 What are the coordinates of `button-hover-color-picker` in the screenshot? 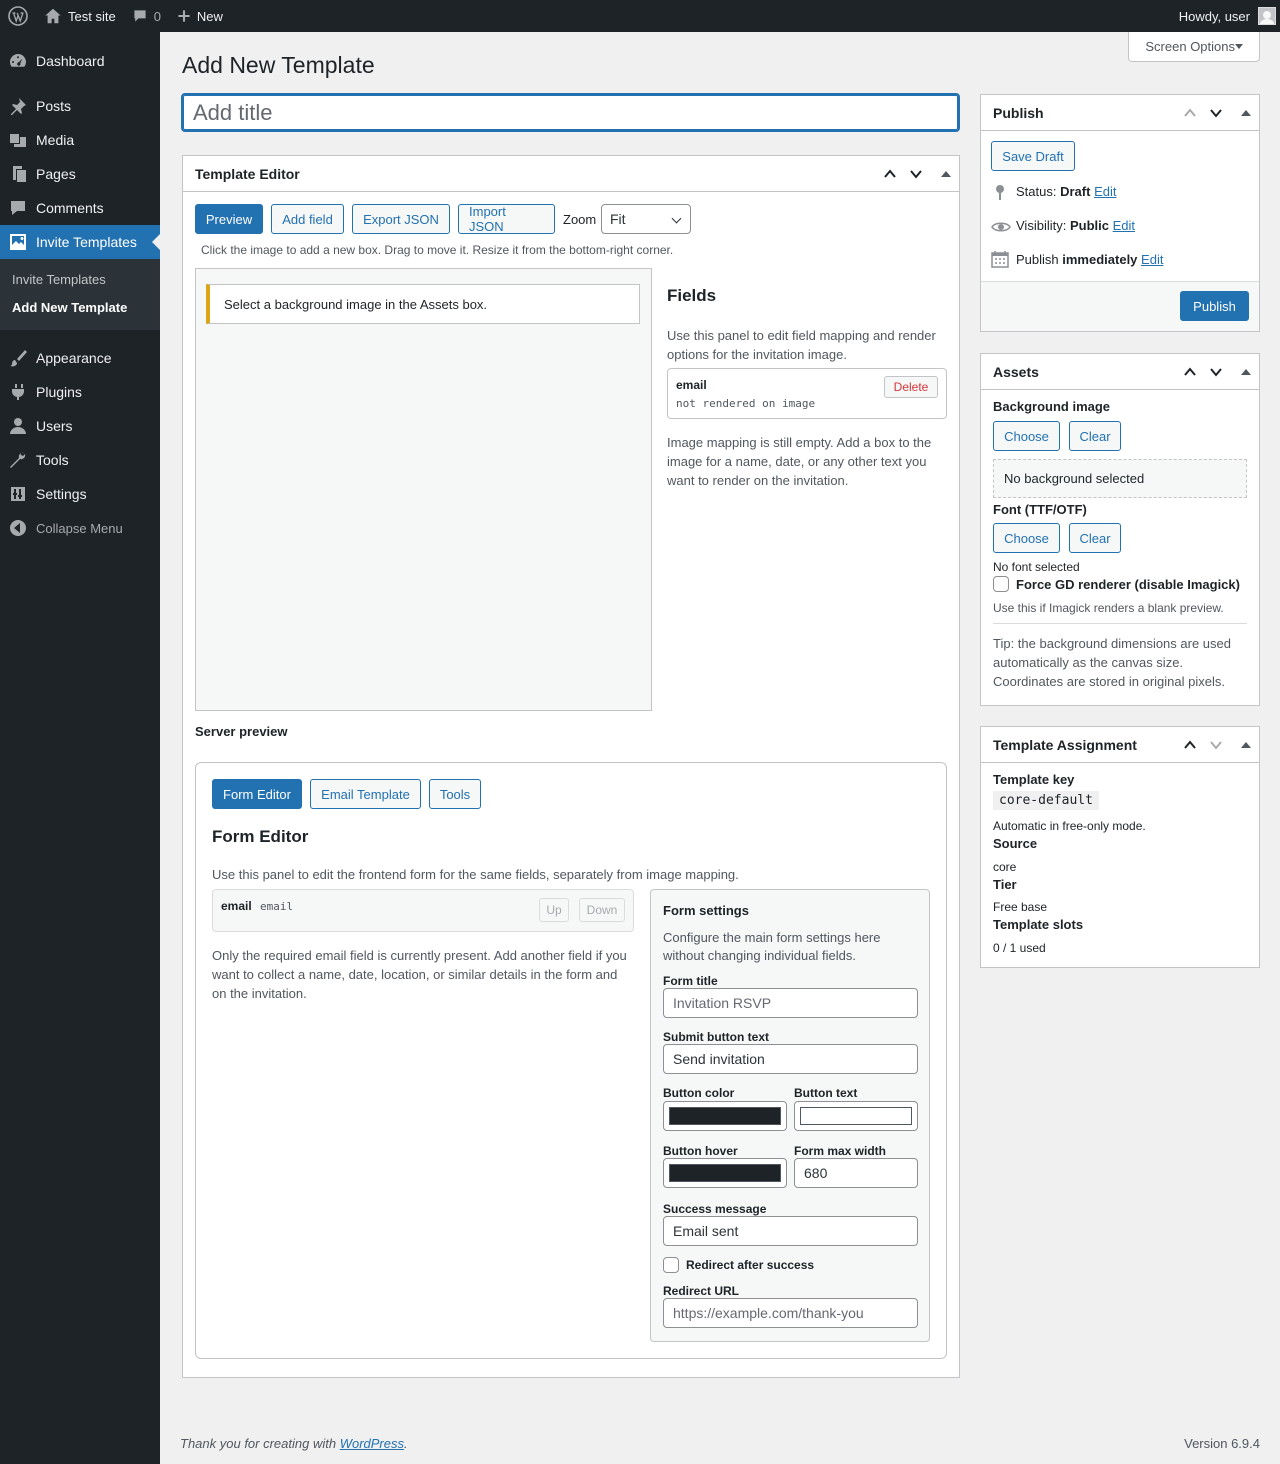 It's located at (725, 1173).